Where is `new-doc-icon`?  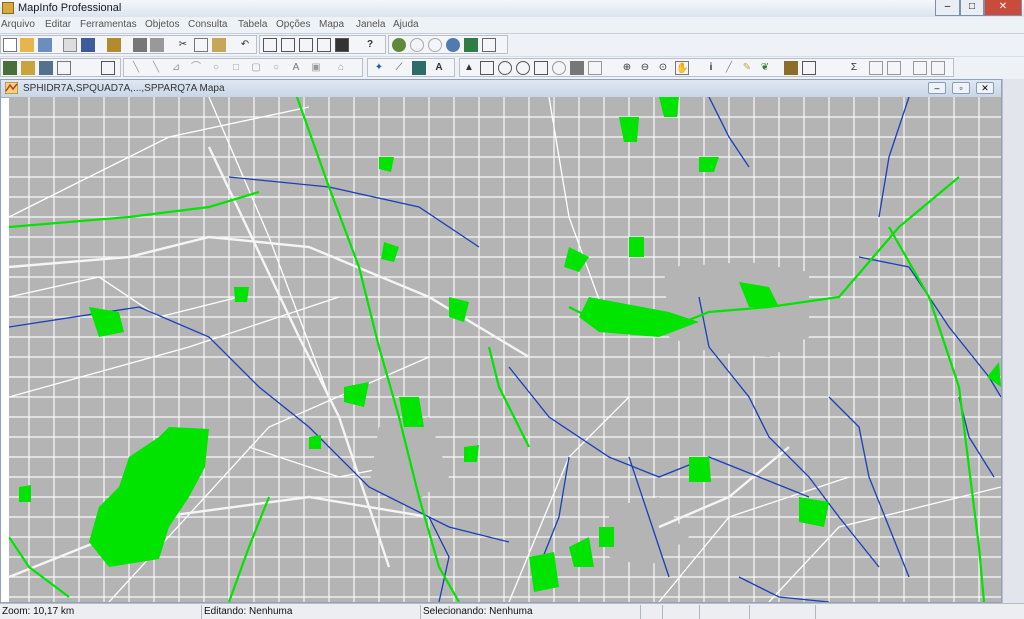 new-doc-icon is located at coordinates (10, 45).